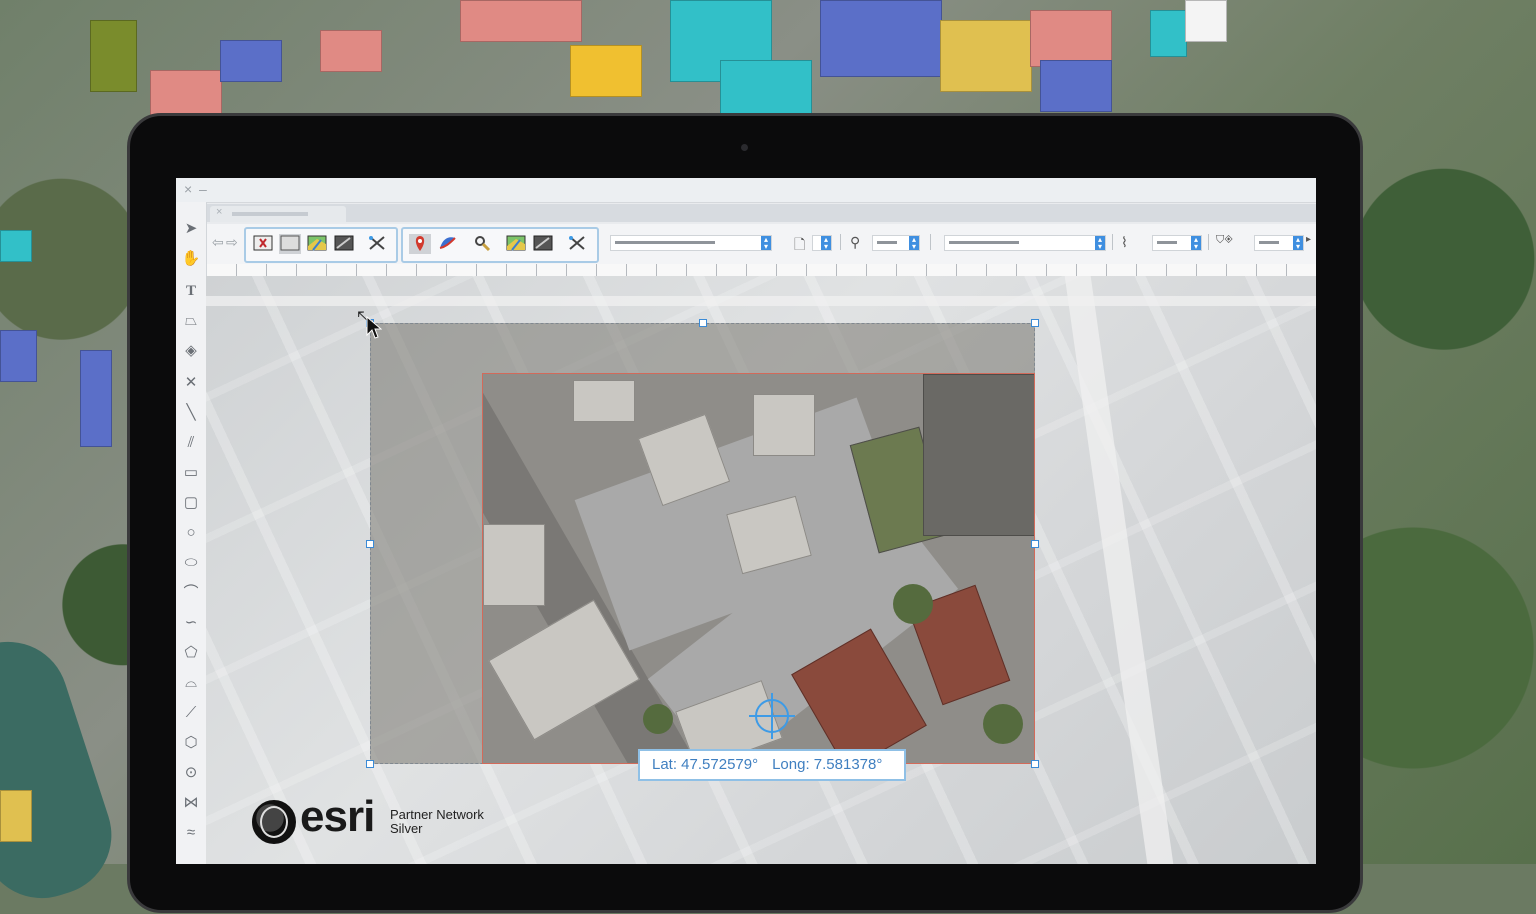 This screenshot has height=914, width=1536. Describe the element at coordinates (482, 244) in the screenshot. I see `zoom-tool-icon` at that location.